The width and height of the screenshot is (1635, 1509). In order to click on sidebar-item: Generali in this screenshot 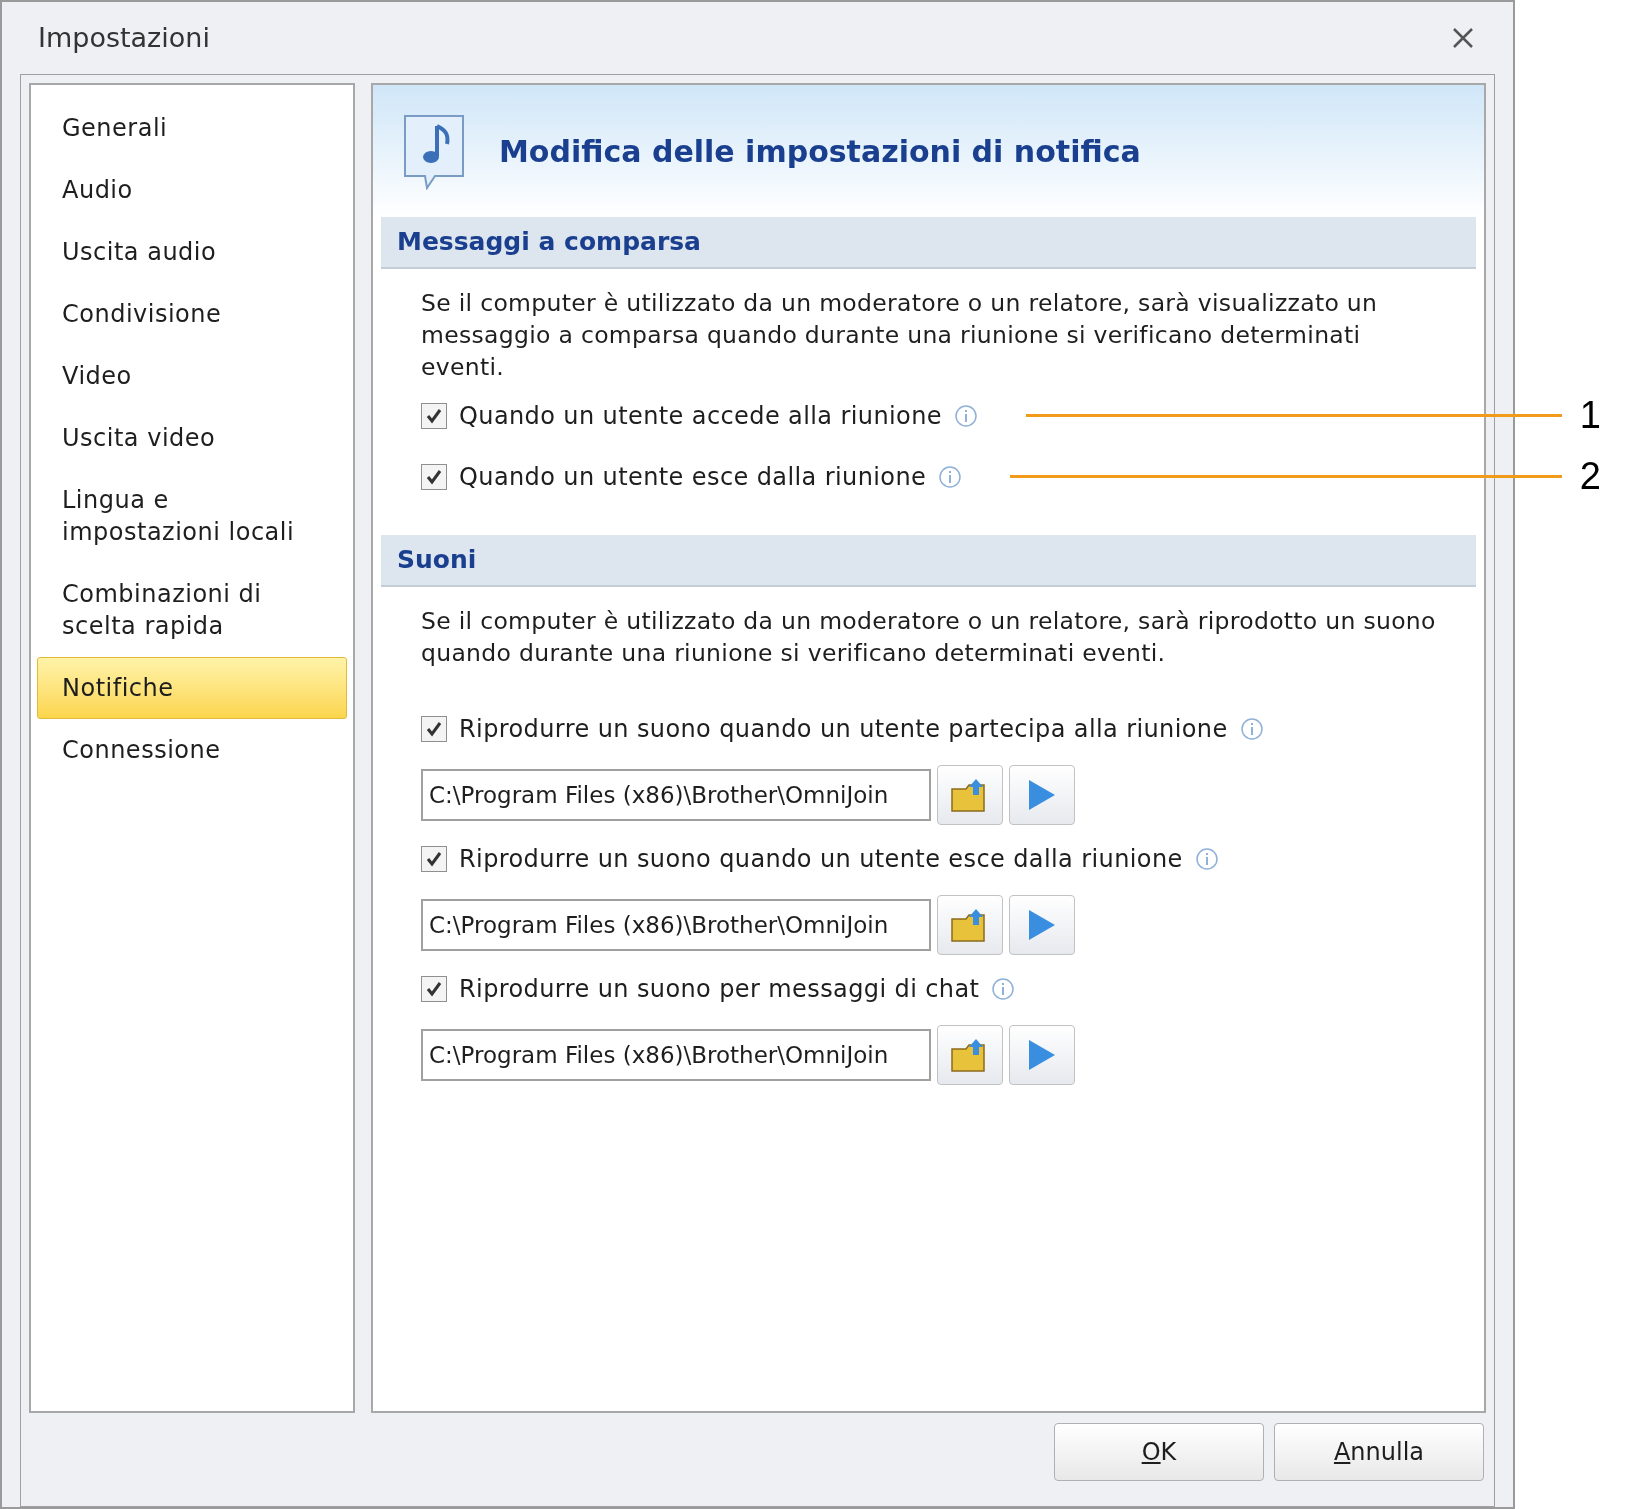, I will do `click(192, 128)`.